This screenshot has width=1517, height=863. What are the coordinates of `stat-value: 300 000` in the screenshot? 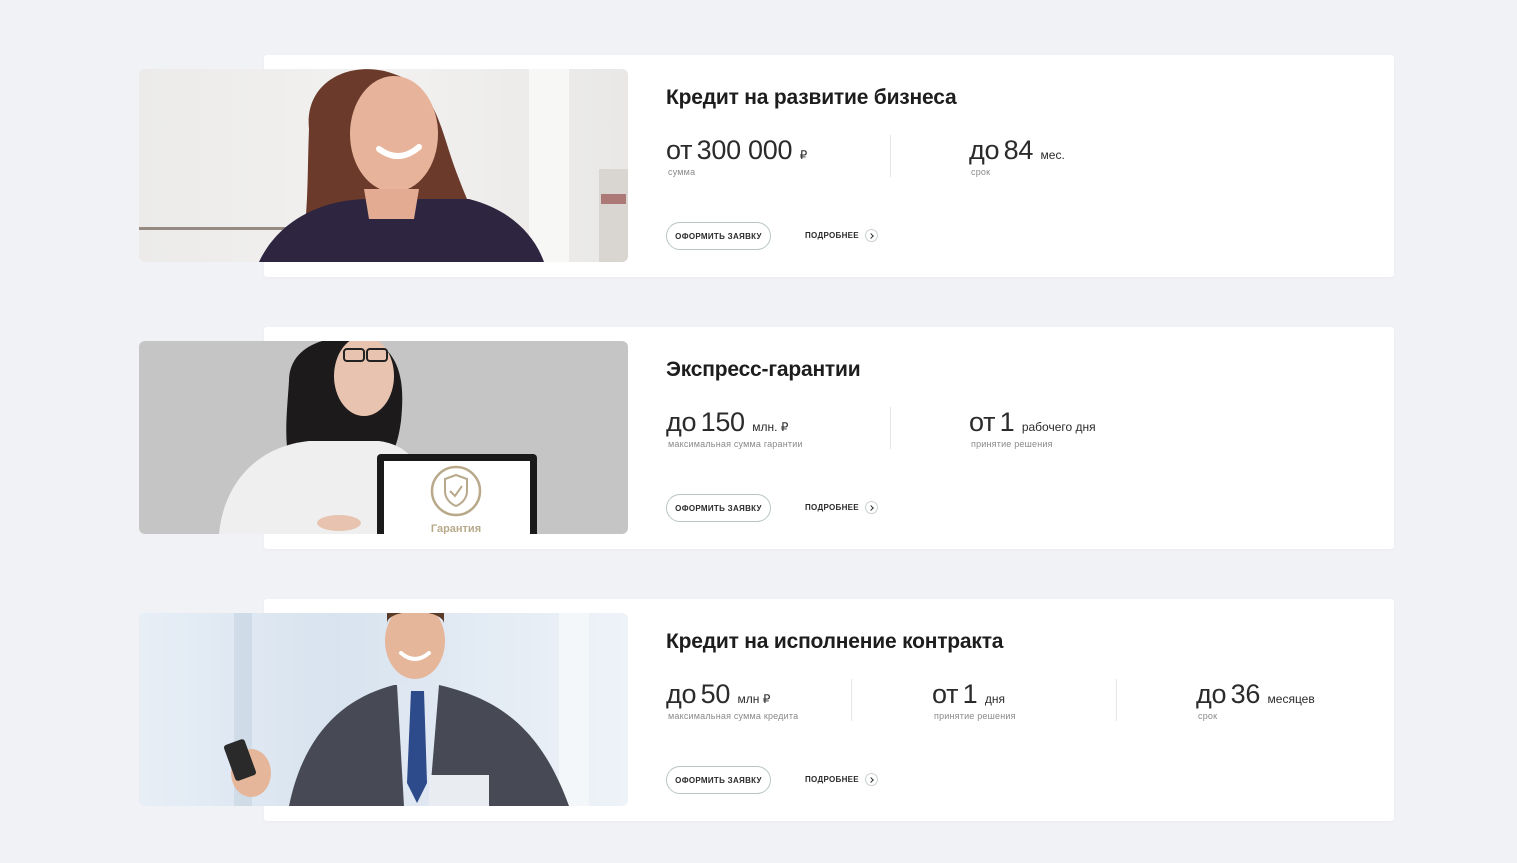 It's located at (744, 150).